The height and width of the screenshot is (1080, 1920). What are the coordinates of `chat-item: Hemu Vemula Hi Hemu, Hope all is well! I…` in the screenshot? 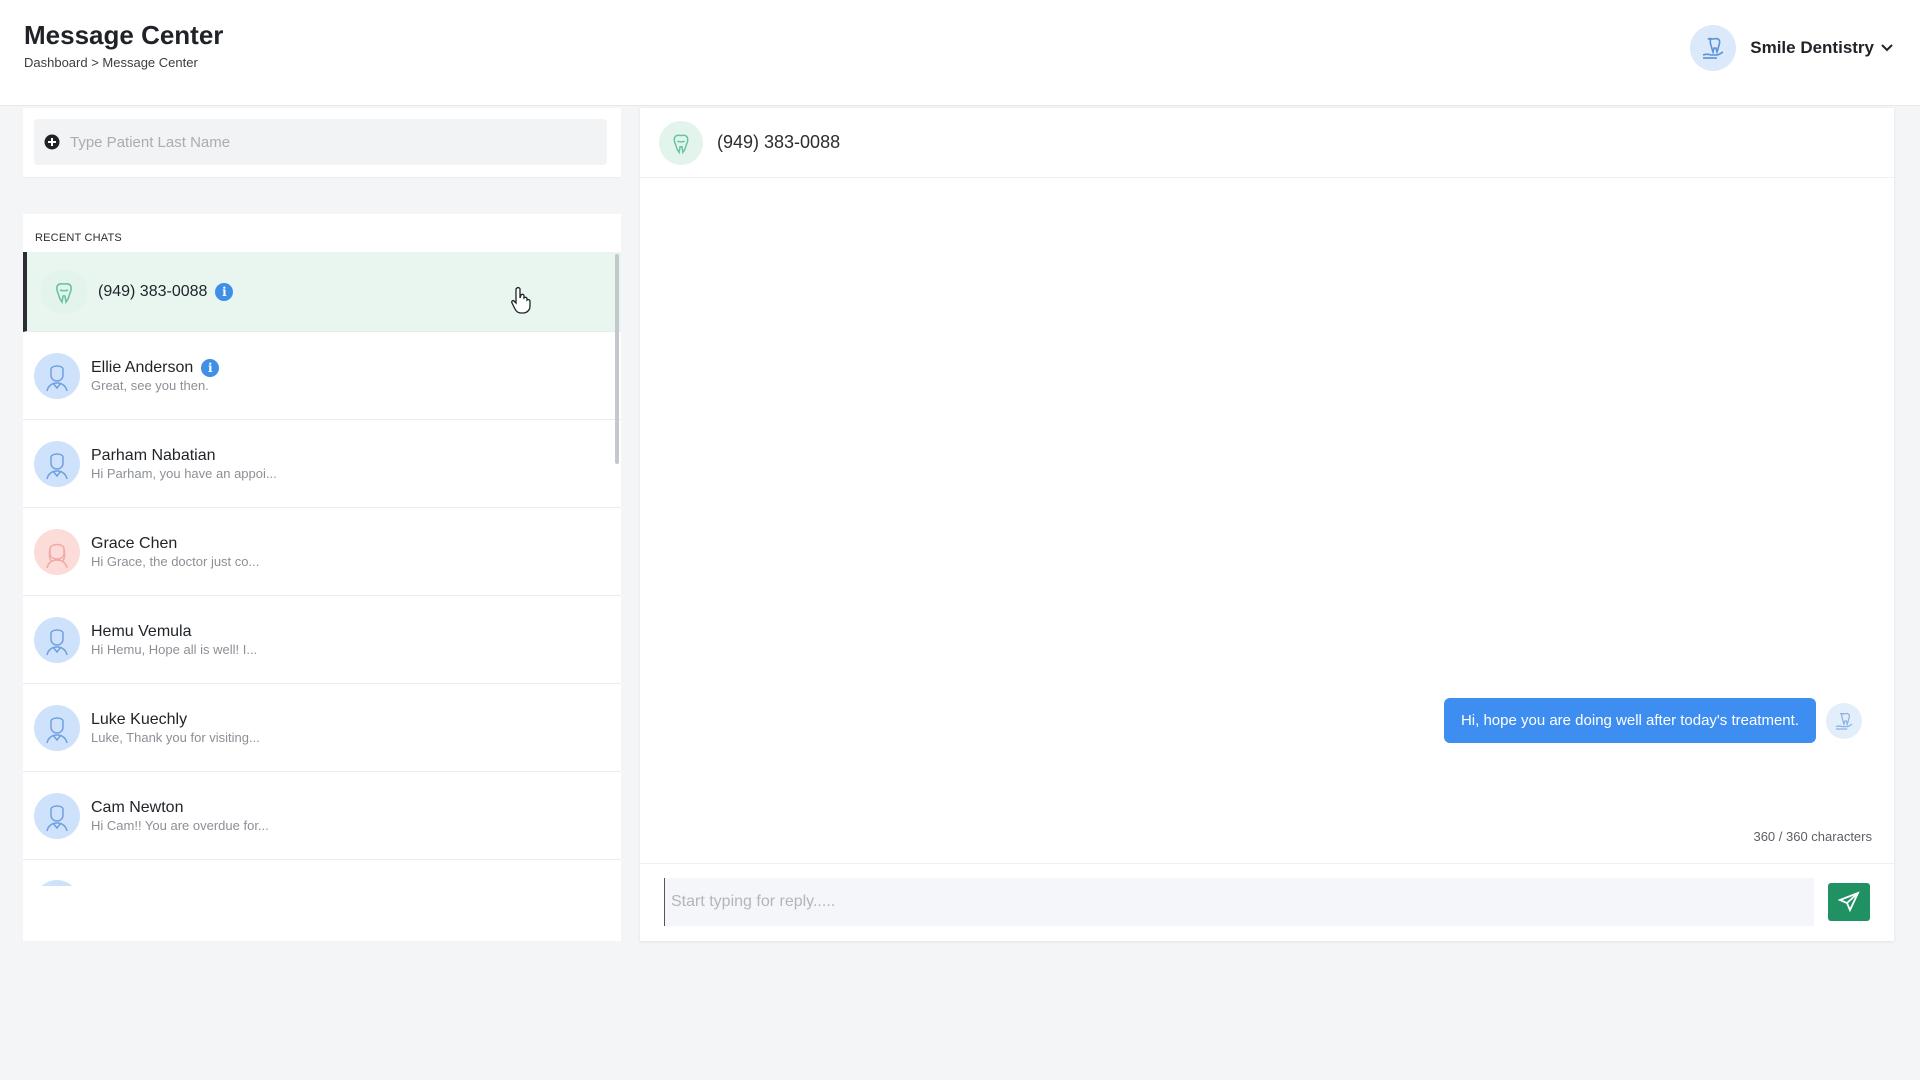 It's located at (322, 640).